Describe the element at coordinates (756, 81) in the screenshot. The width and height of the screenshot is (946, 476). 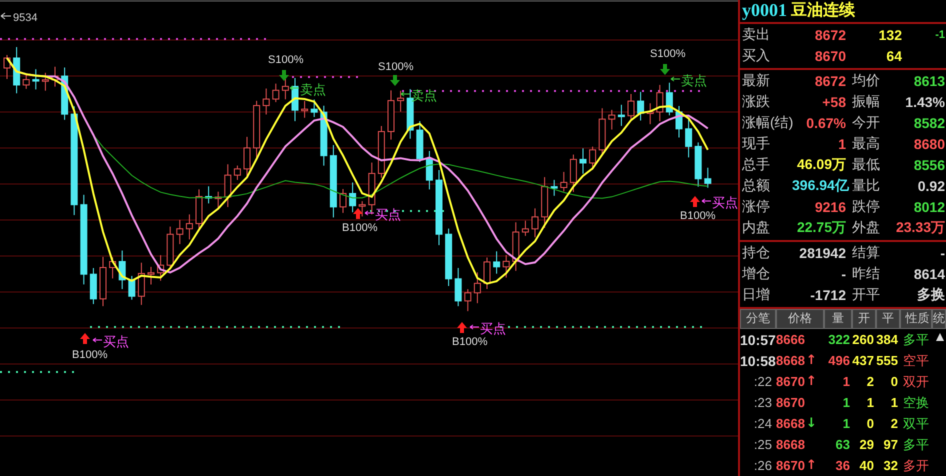
I see `stat-label: 最新` at that location.